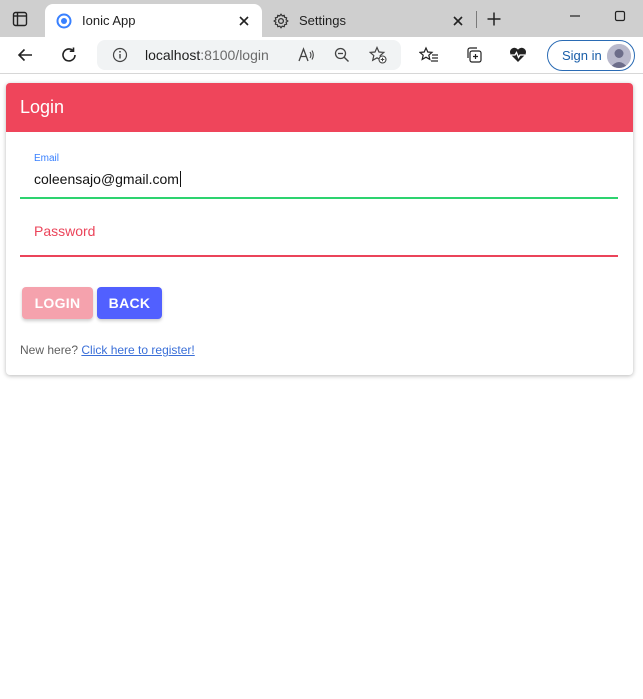 The height and width of the screenshot is (699, 643). Describe the element at coordinates (180, 179) in the screenshot. I see `text-caret` at that location.